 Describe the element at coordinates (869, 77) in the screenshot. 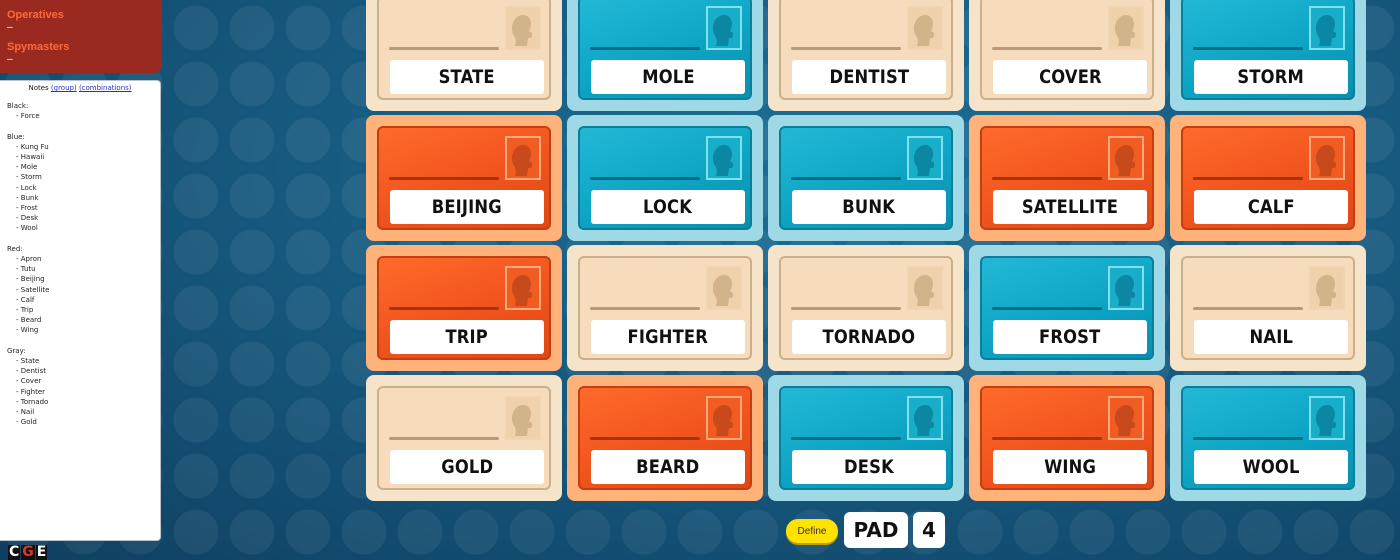

I see `card-word: DENTIST` at that location.